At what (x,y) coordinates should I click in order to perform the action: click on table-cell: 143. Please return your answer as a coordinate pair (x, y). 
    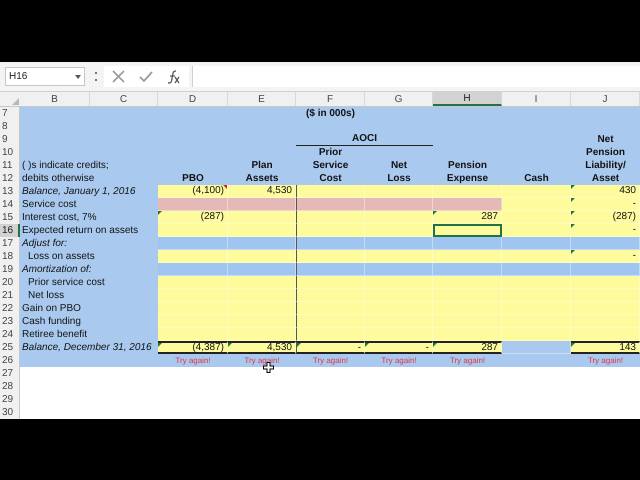
    Looking at the image, I should click on (605, 347).